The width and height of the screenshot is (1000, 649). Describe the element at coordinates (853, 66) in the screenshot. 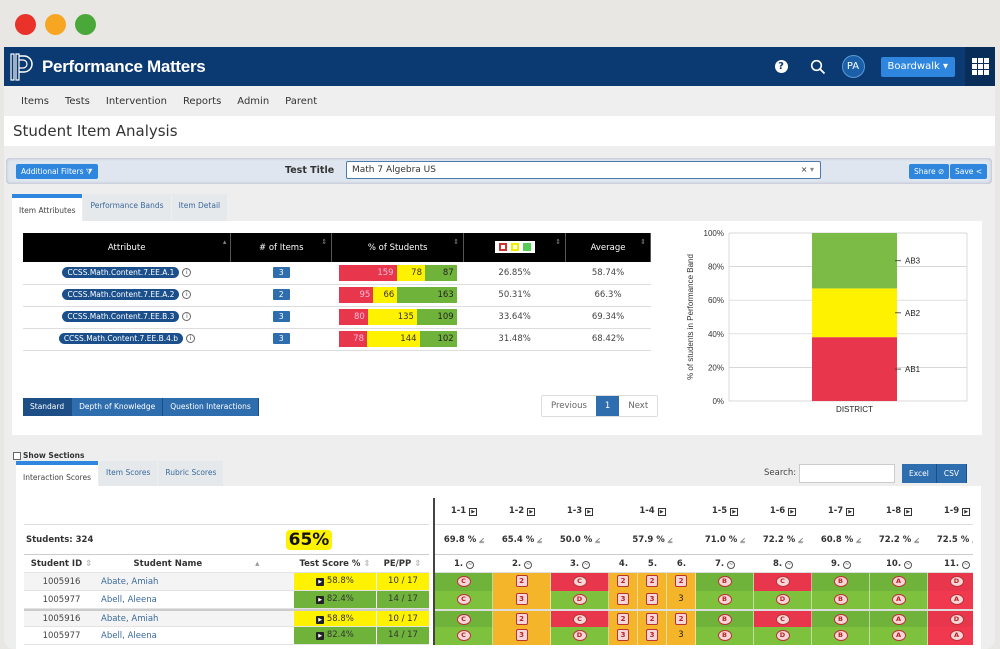

I see `user-avatar: PA` at that location.